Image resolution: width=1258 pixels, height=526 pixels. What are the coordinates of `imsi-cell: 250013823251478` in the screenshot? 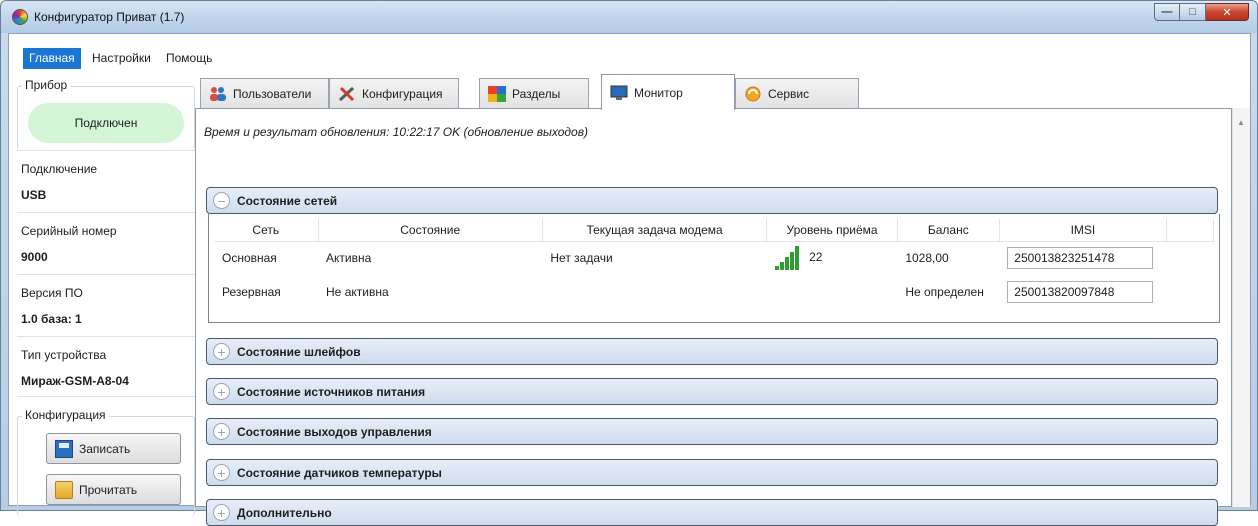 It's located at (1082, 258).